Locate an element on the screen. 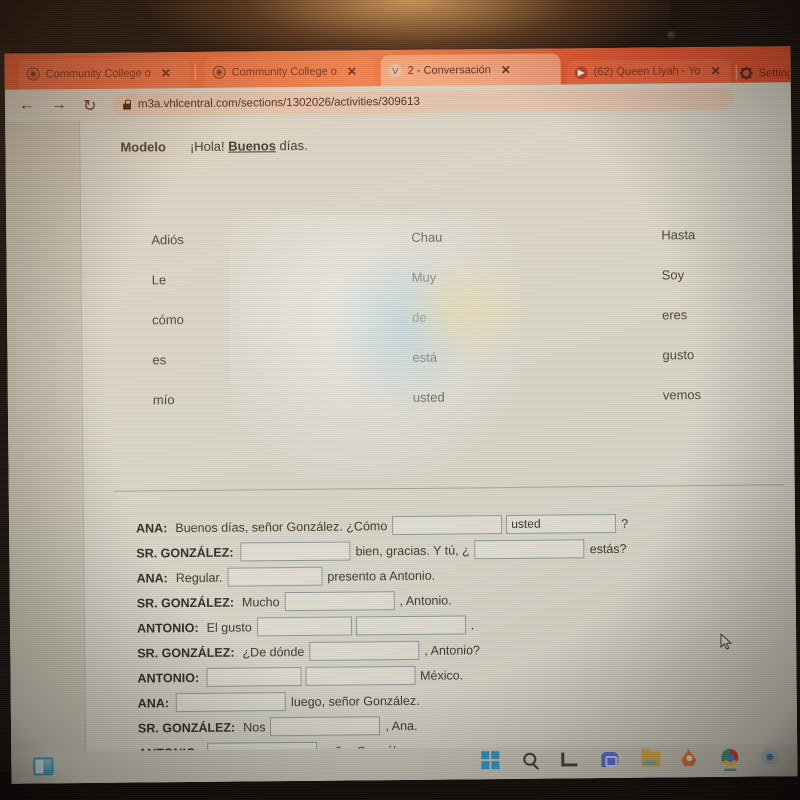 The image size is (800, 800). dialogue-text: estás? is located at coordinates (608, 548).